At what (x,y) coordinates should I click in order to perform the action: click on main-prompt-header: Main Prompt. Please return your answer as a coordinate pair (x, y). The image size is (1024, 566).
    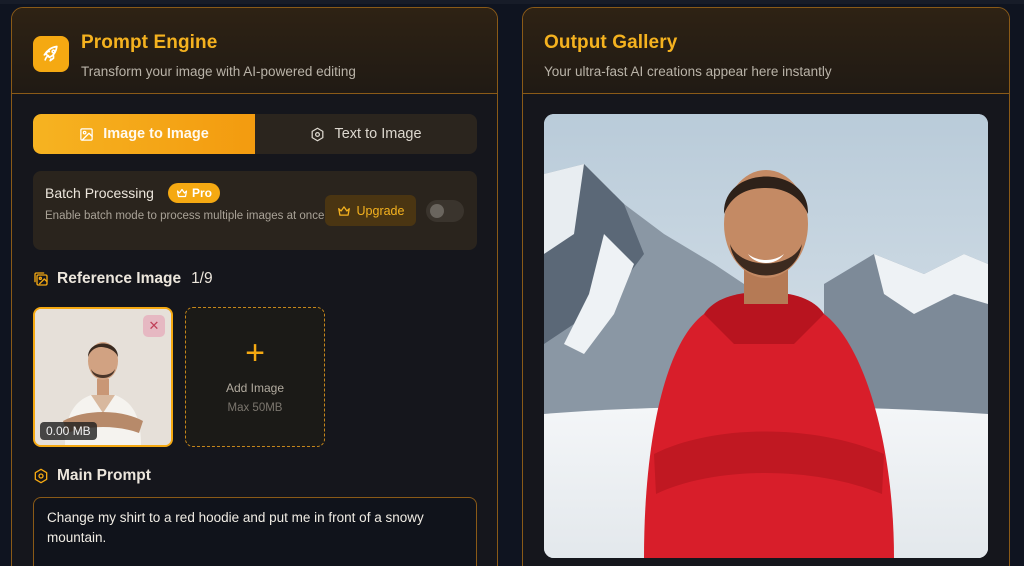
    Looking at the image, I should click on (92, 476).